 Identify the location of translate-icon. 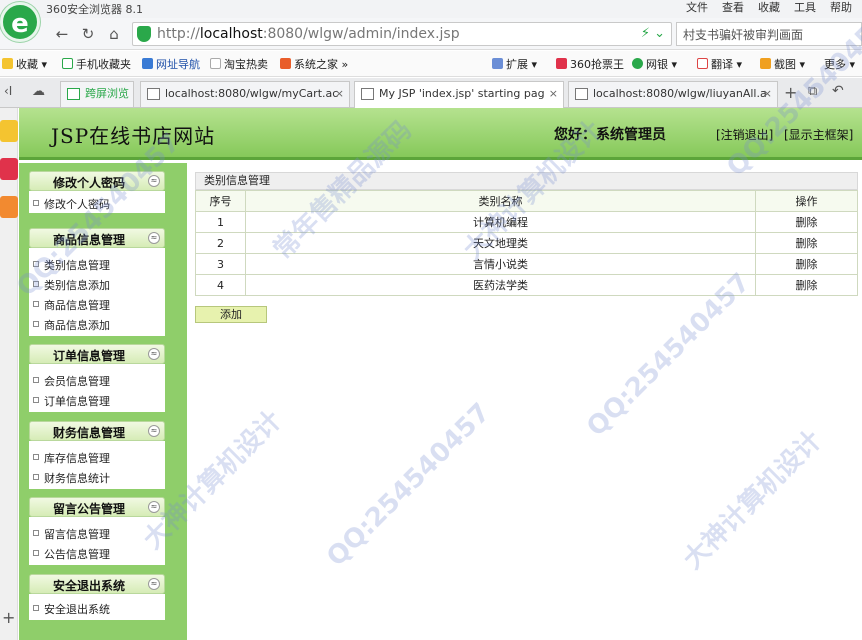
(702, 63).